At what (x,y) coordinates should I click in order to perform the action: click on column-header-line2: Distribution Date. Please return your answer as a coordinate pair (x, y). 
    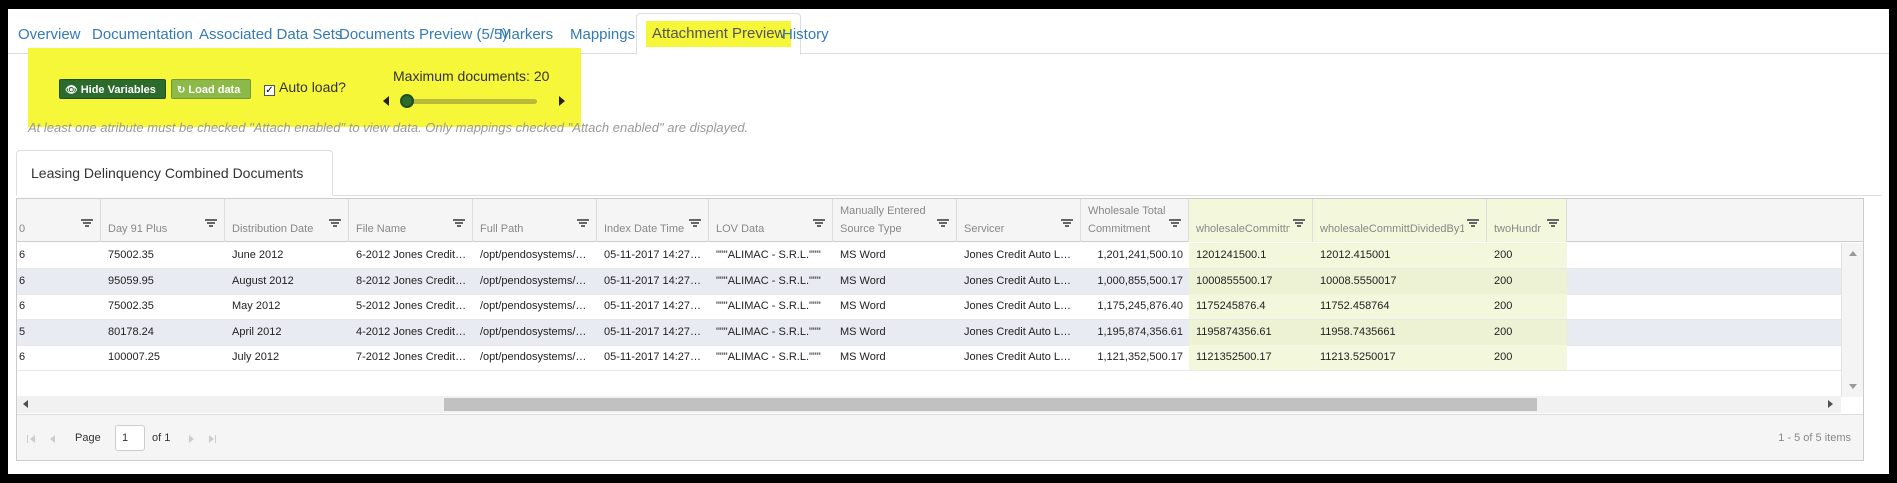
    Looking at the image, I should click on (273, 229).